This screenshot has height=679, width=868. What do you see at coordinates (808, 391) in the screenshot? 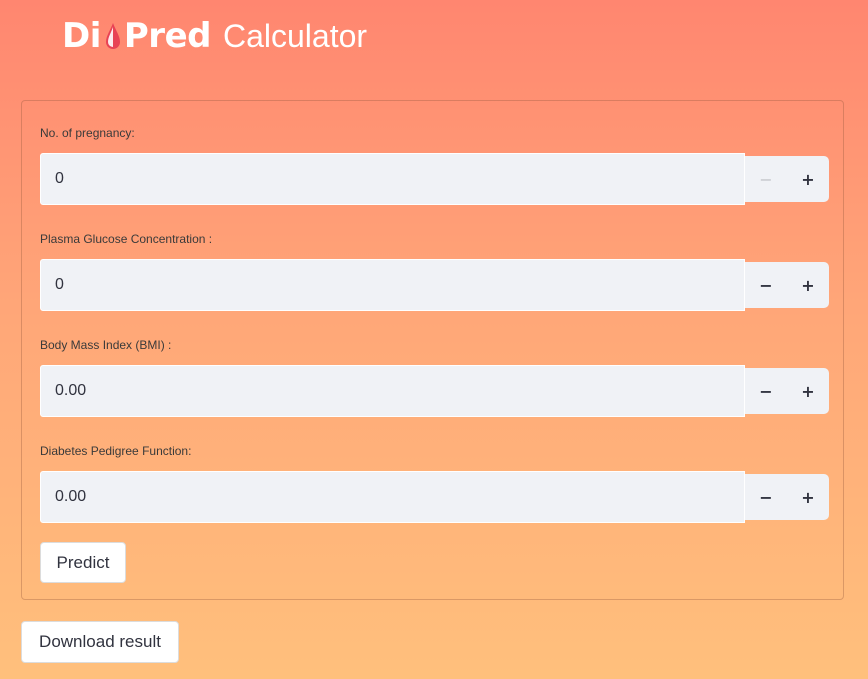
I see `bmi-increment-button: +` at bounding box center [808, 391].